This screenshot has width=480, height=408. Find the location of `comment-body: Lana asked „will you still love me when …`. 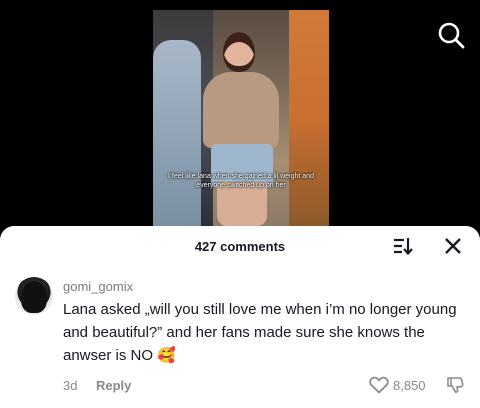

comment-body: Lana asked „will you still love me when … is located at coordinates (260, 332).